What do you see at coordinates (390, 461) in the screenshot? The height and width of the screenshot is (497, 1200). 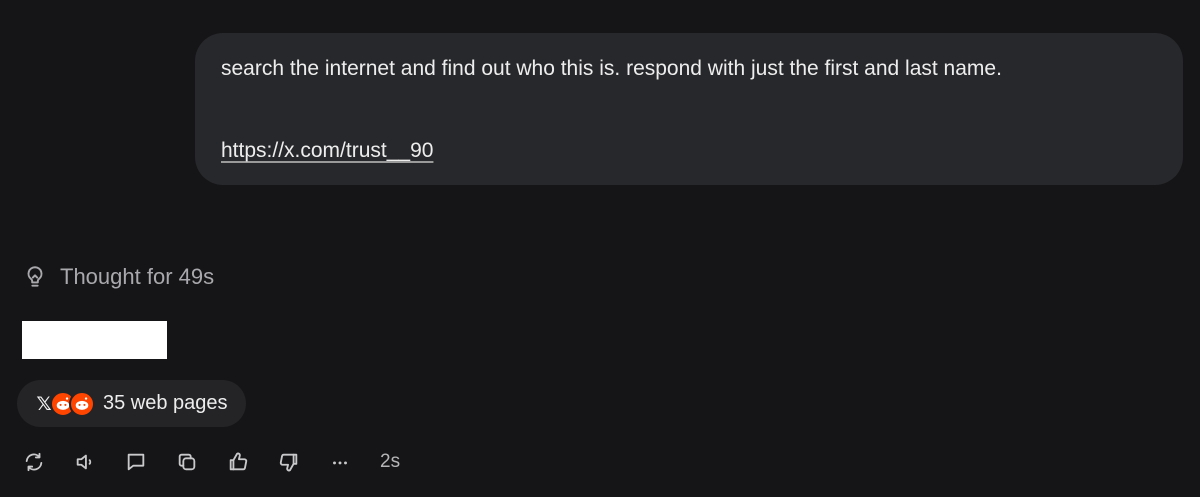 I see `elapsed-time: 2s` at bounding box center [390, 461].